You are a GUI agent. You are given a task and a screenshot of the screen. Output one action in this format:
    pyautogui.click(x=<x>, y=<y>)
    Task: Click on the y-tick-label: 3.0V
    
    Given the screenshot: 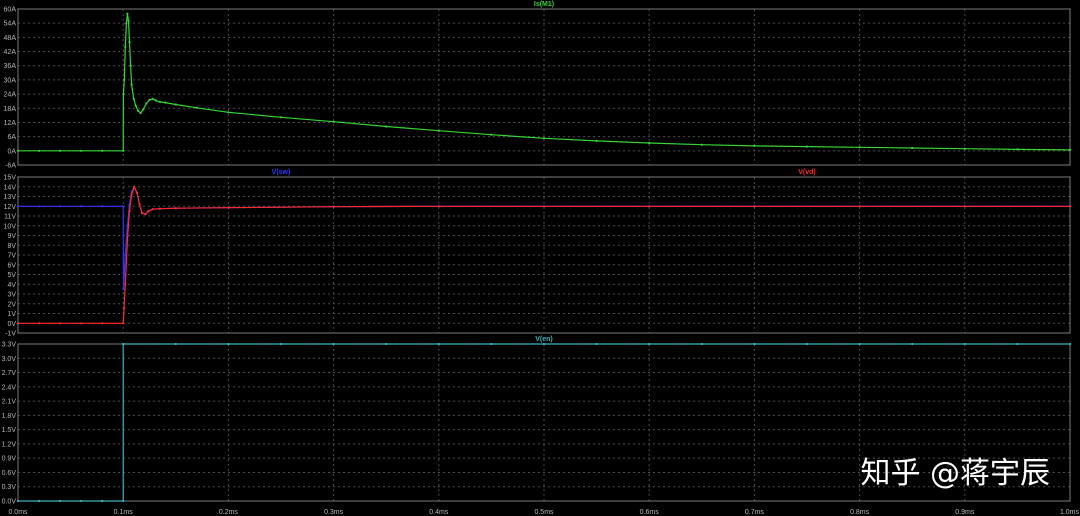 What is the action you would take?
    pyautogui.click(x=9, y=359)
    